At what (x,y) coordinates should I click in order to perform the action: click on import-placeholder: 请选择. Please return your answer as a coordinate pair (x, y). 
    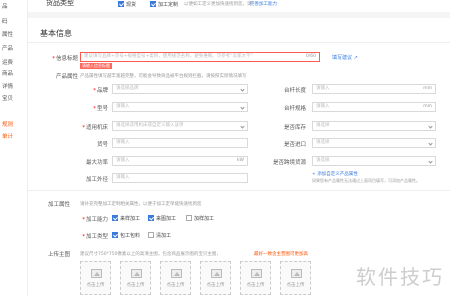
    Looking at the image, I should click on (323, 142).